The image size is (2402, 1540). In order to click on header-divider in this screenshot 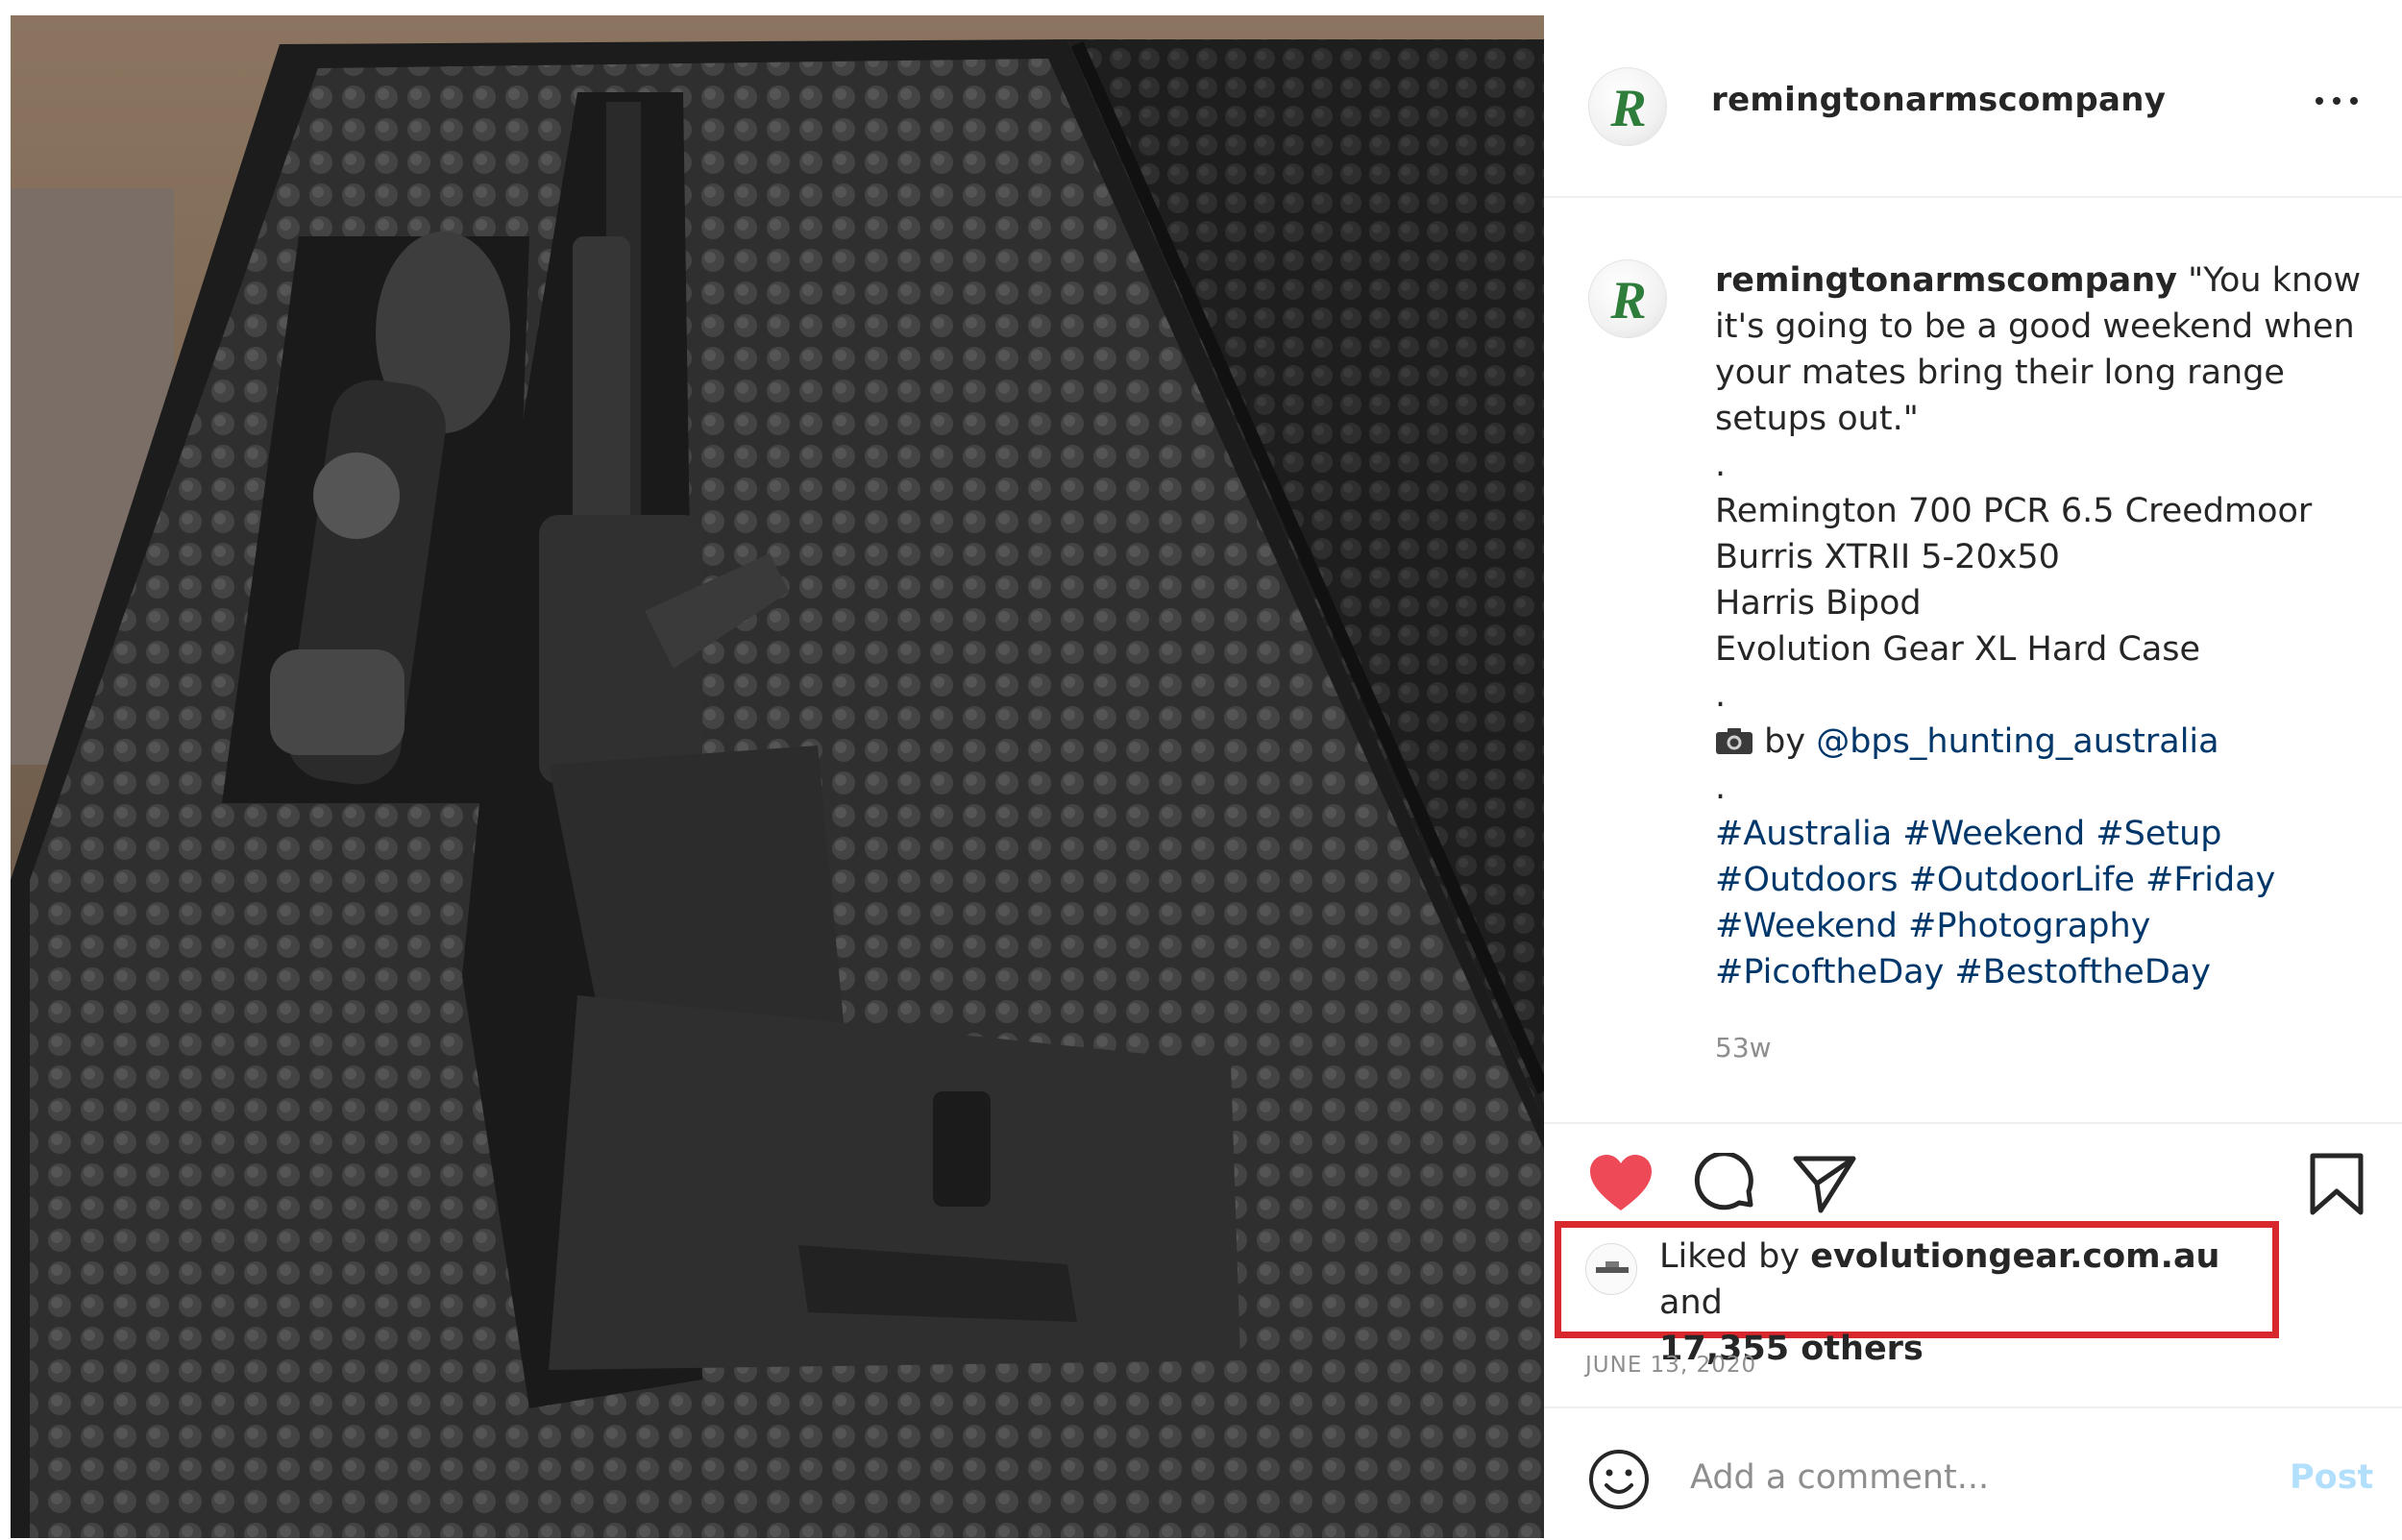, I will do `click(1973, 197)`.